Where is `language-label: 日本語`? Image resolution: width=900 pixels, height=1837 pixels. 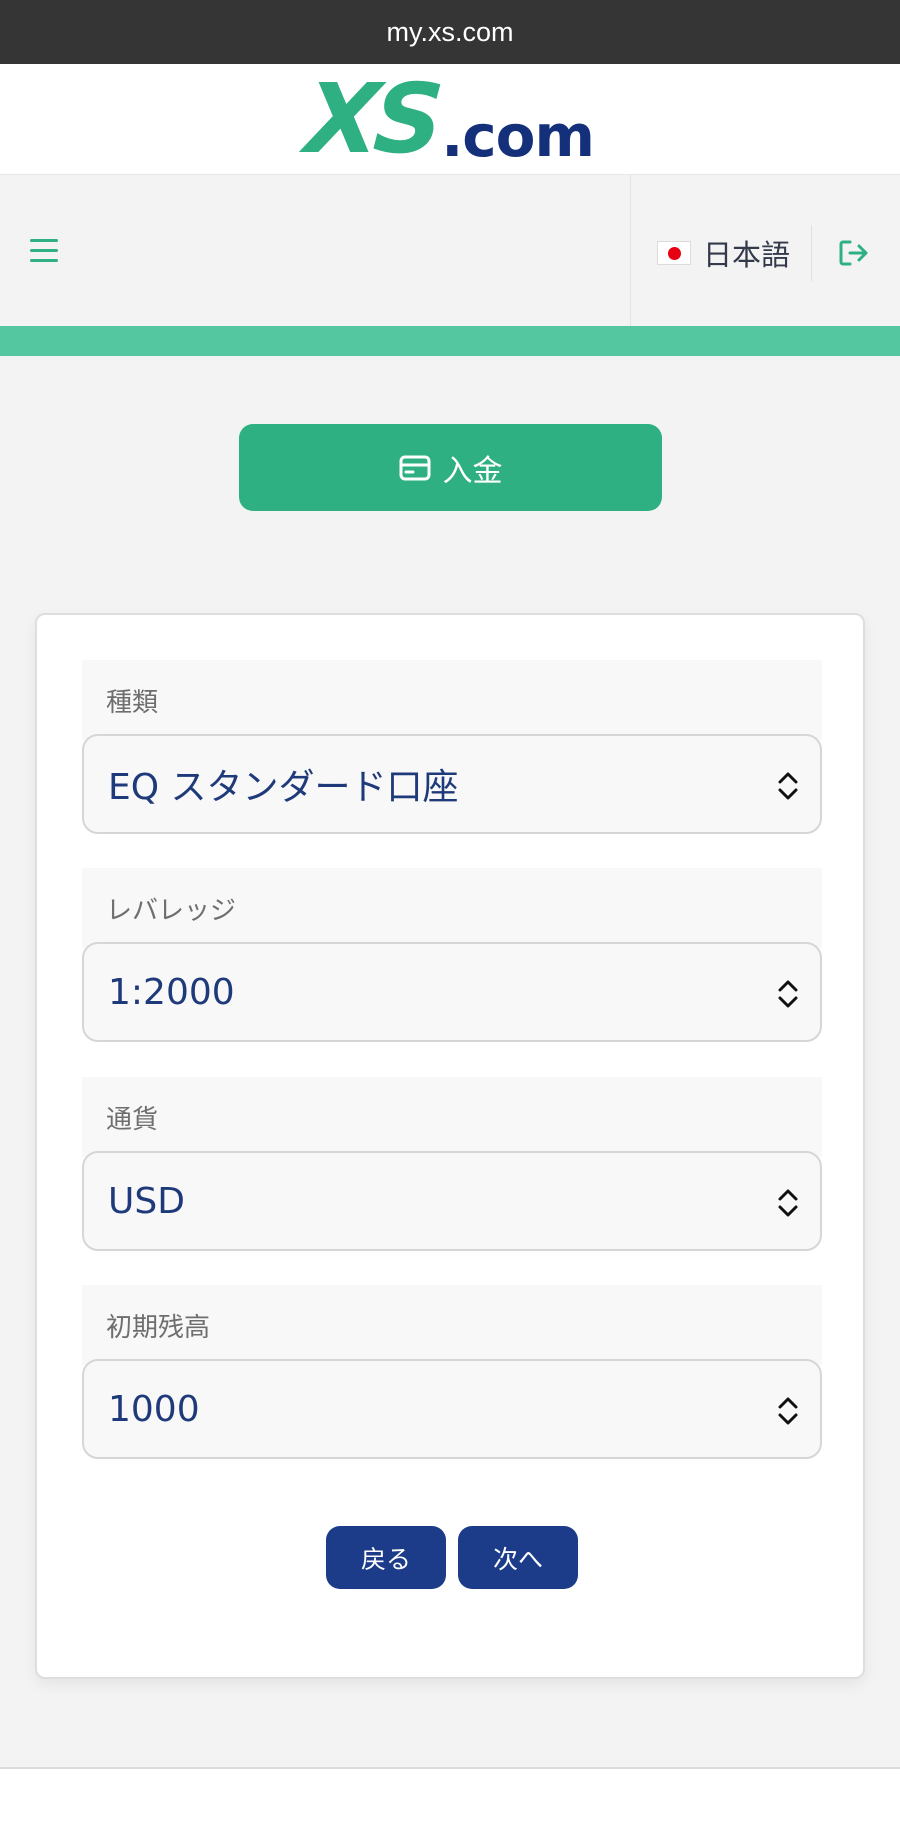
language-label: 日本語 is located at coordinates (747, 255).